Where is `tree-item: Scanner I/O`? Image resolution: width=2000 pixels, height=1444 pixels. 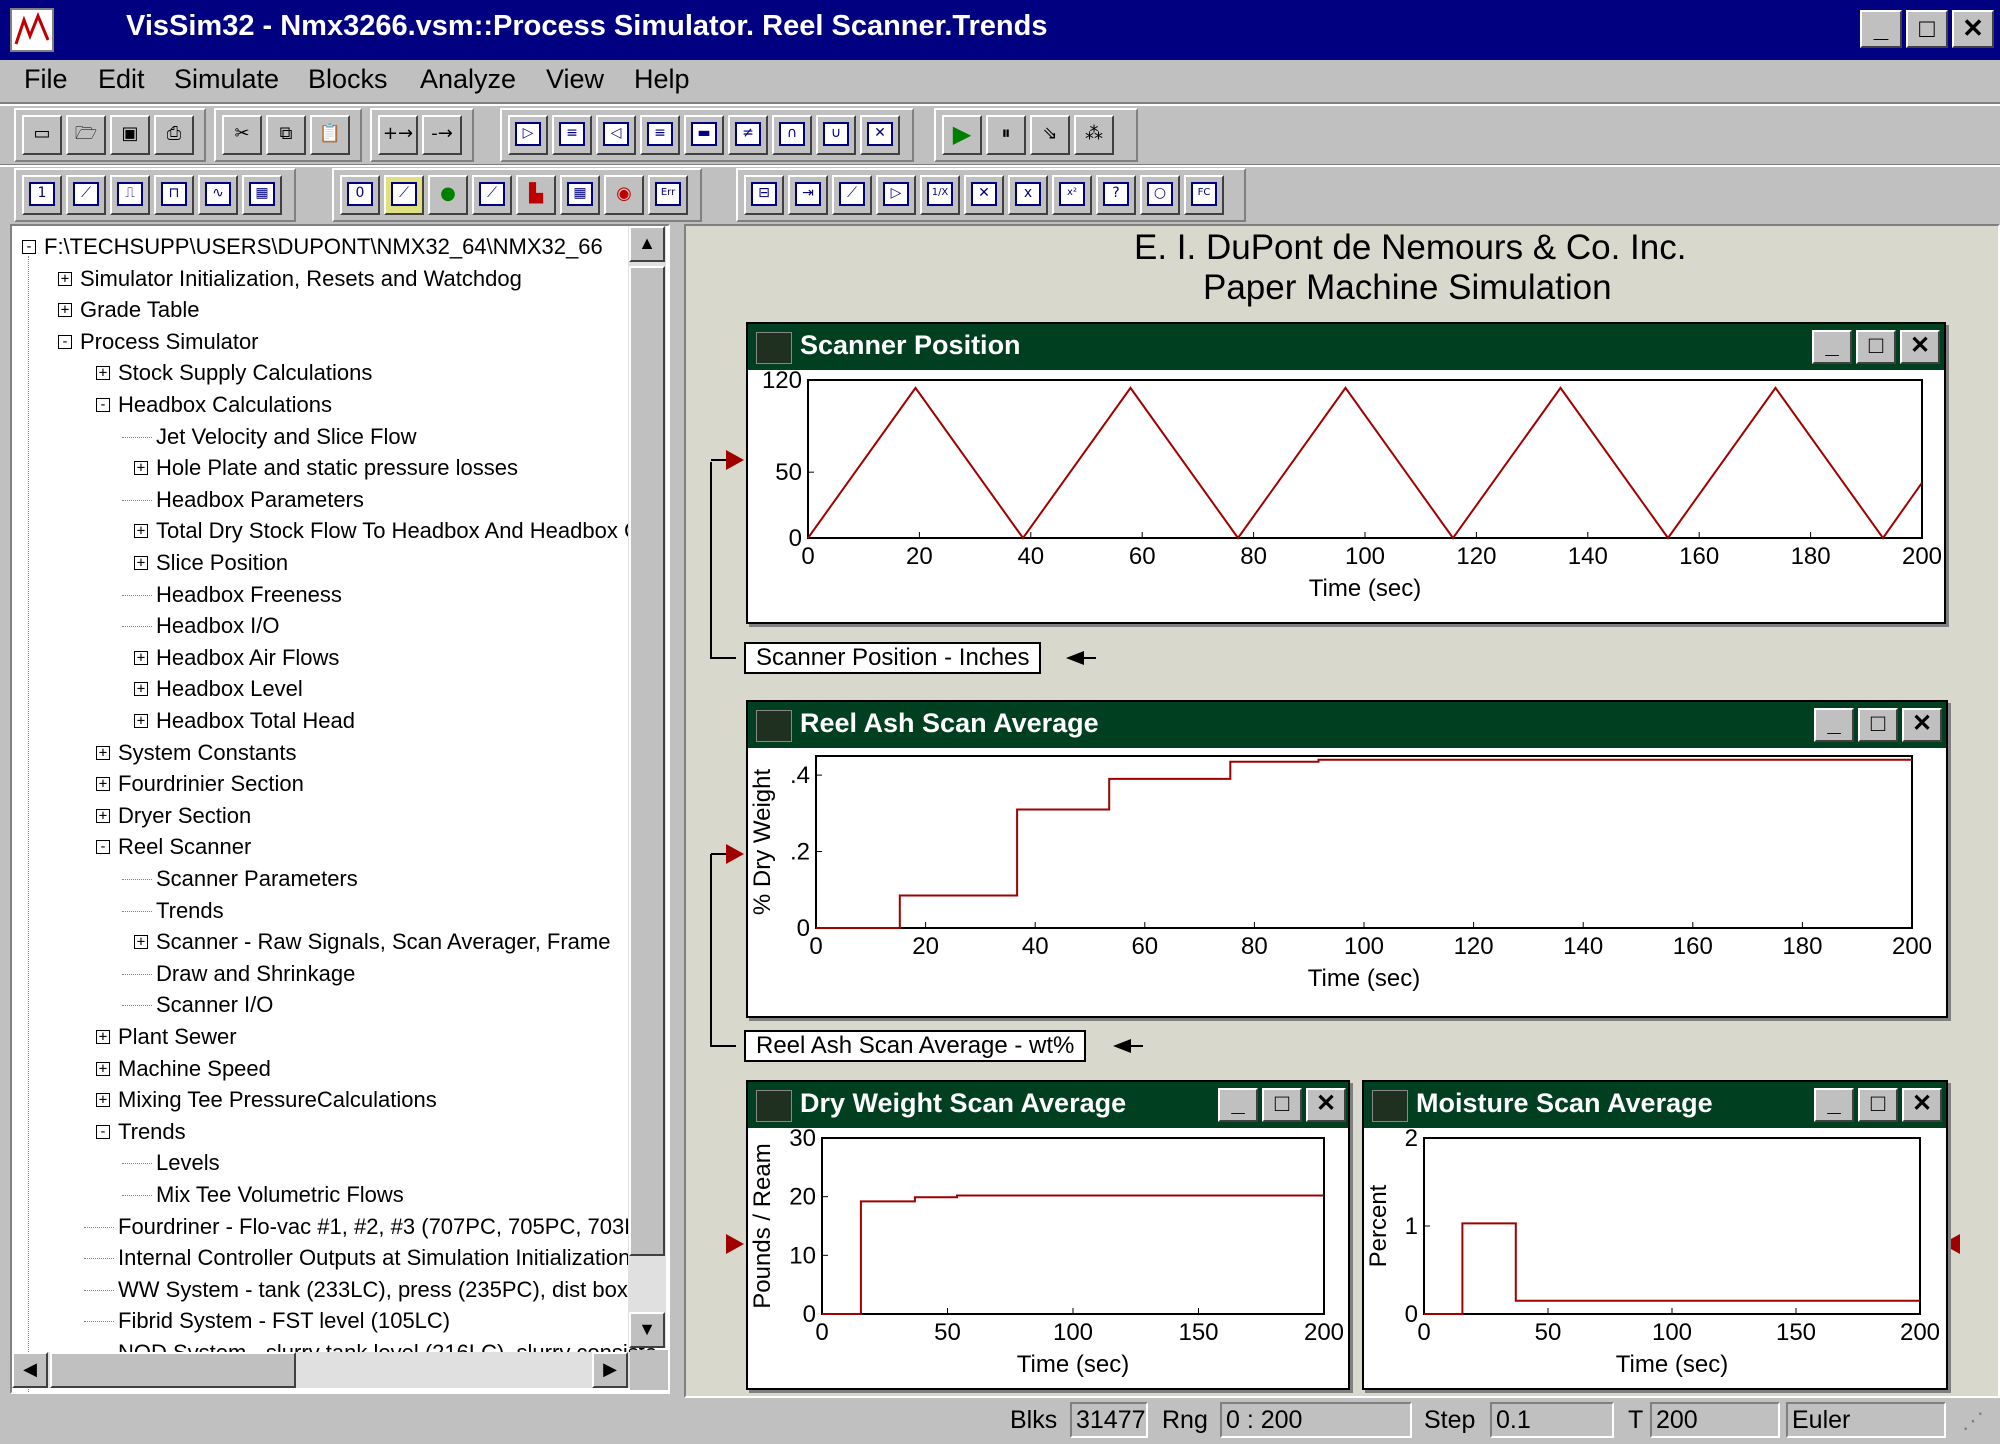
tree-item: Scanner I/O is located at coordinates (214, 1005).